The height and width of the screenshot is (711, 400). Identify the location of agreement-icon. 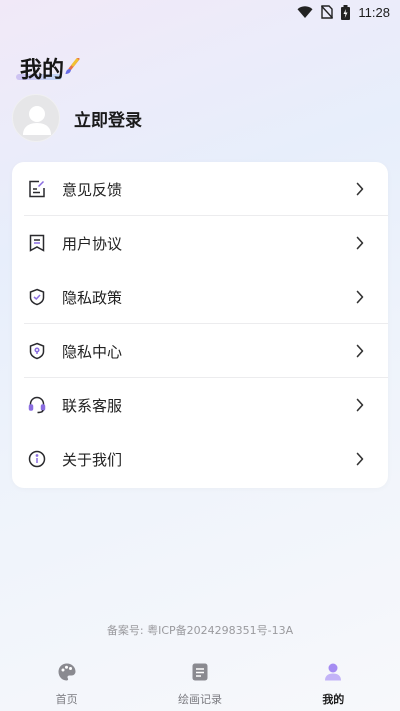
(37, 243).